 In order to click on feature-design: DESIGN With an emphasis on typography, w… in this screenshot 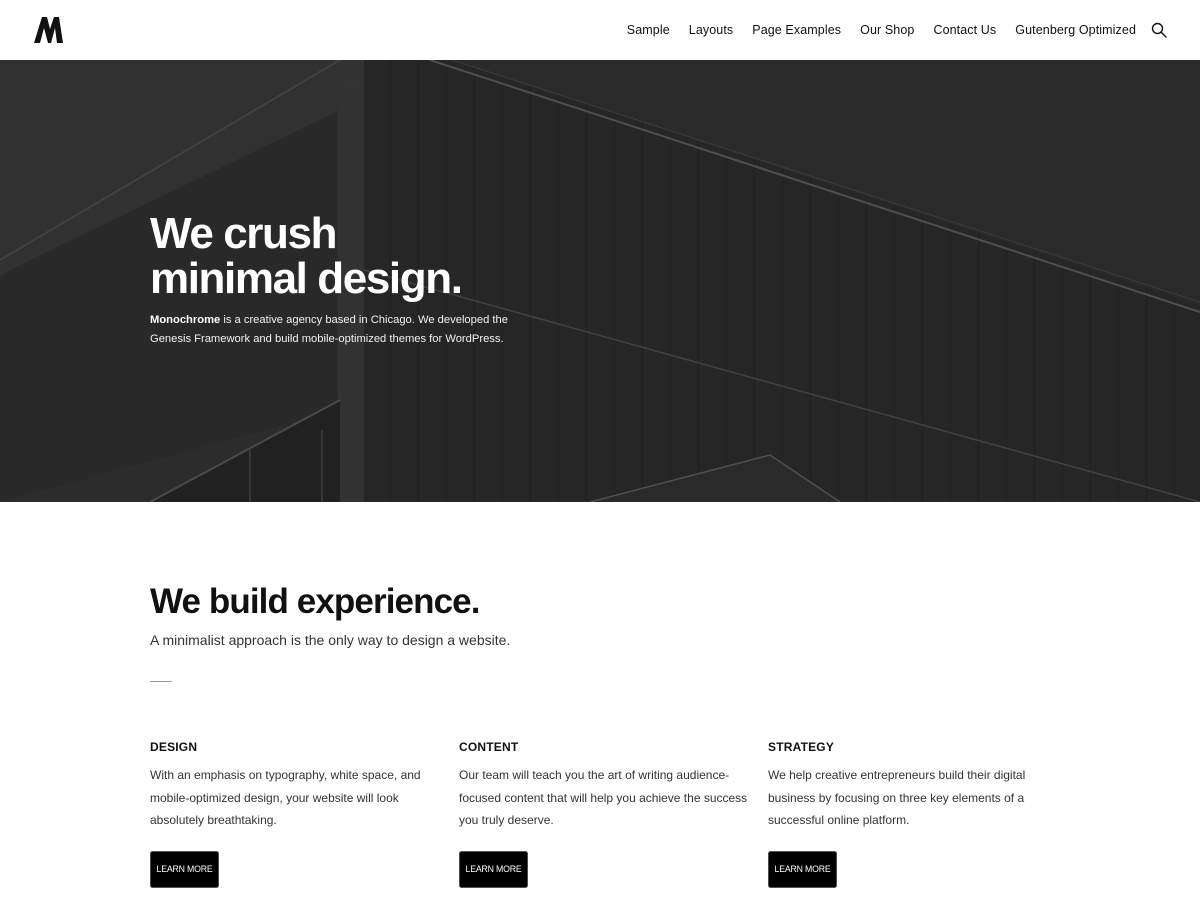, I will do `click(295, 813)`.